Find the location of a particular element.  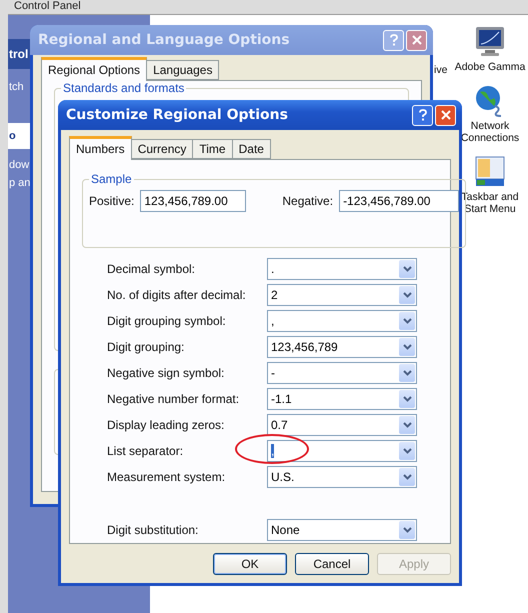

field-label: Digit grouping: is located at coordinates (146, 347).